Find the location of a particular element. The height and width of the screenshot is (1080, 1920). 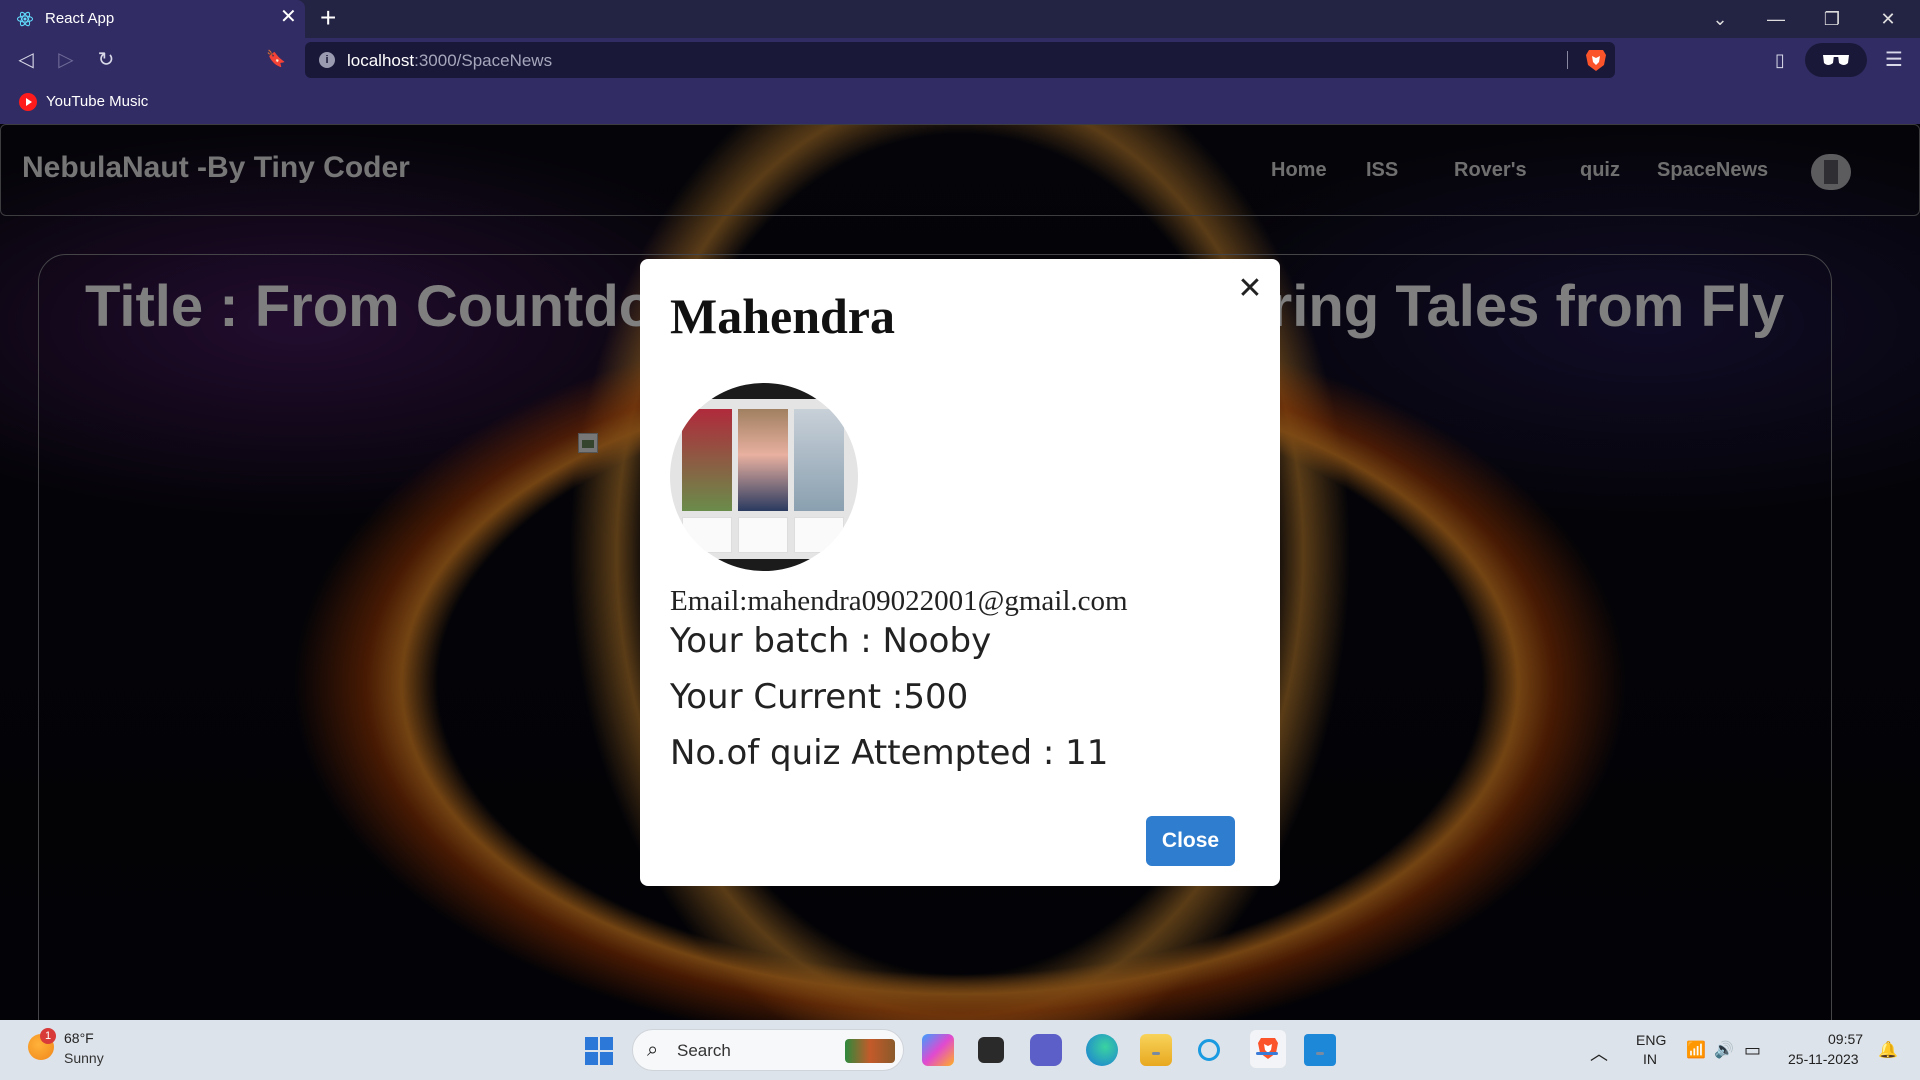

address-divider is located at coordinates (1567, 60).